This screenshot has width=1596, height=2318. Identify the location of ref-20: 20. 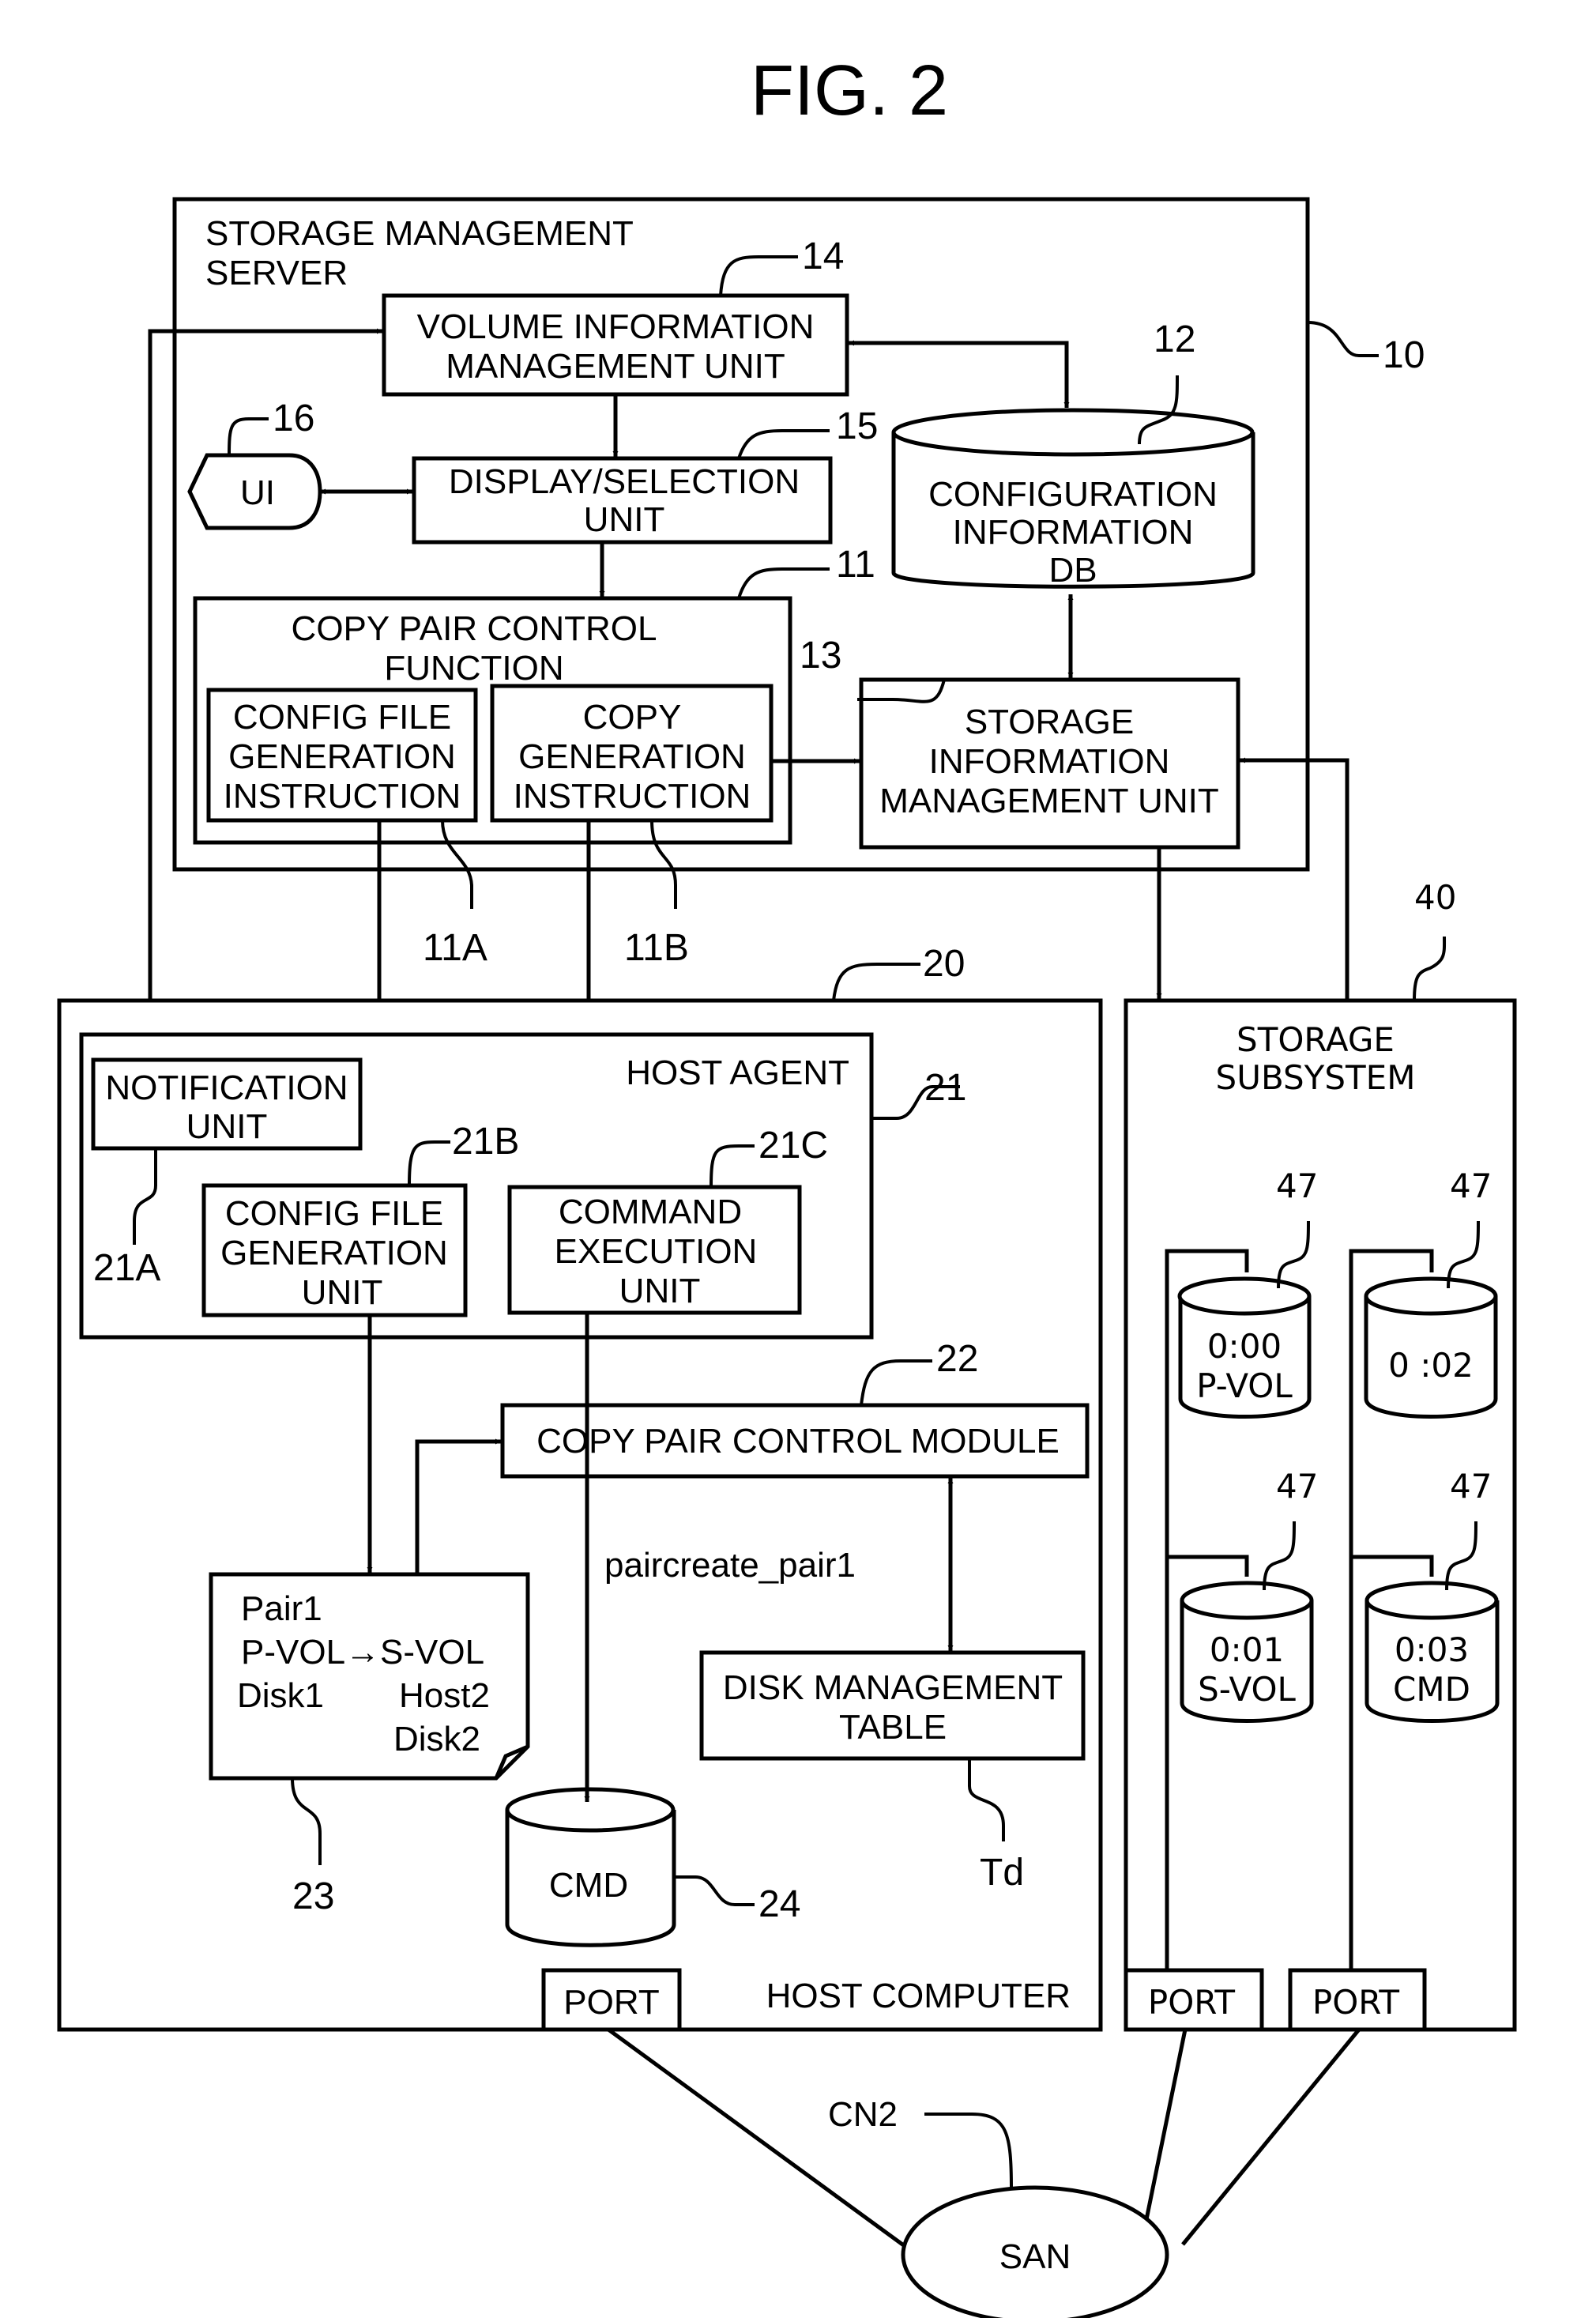
(944, 964).